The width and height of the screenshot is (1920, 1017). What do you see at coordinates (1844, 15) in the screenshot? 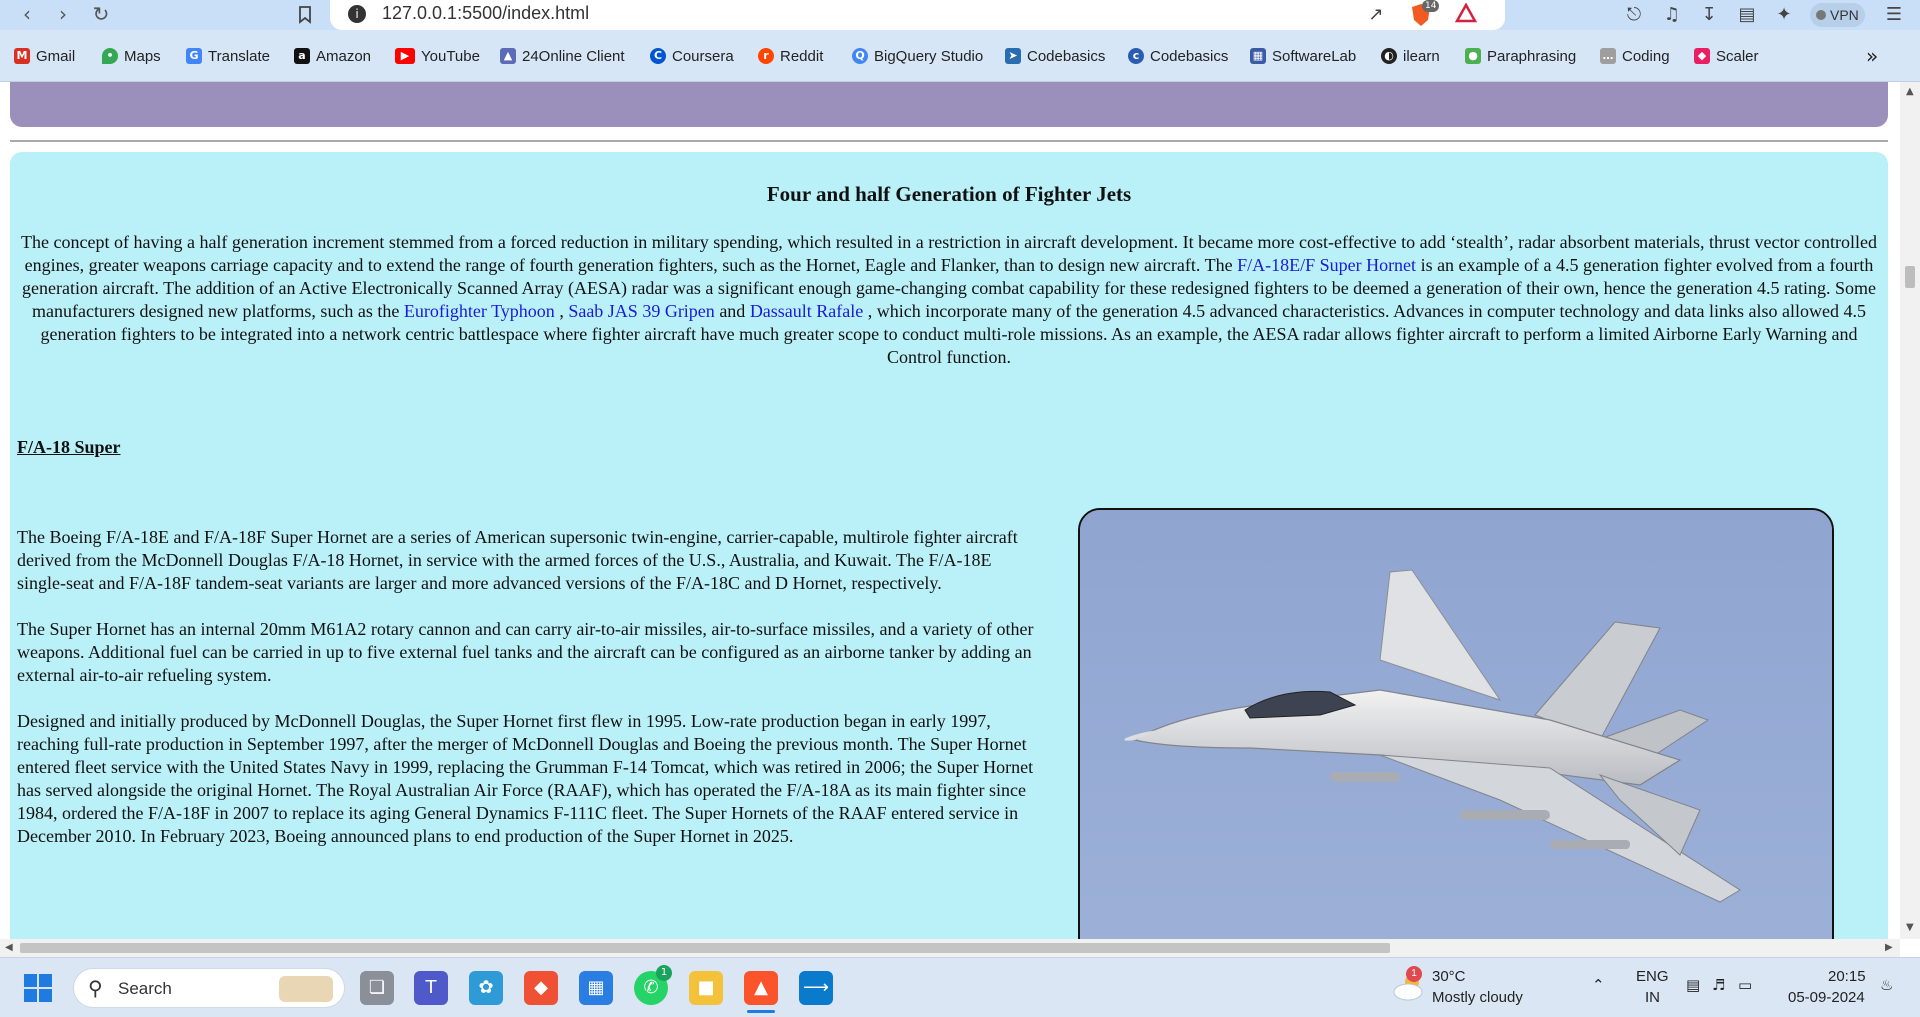
I see `vpn-label: VPN` at bounding box center [1844, 15].